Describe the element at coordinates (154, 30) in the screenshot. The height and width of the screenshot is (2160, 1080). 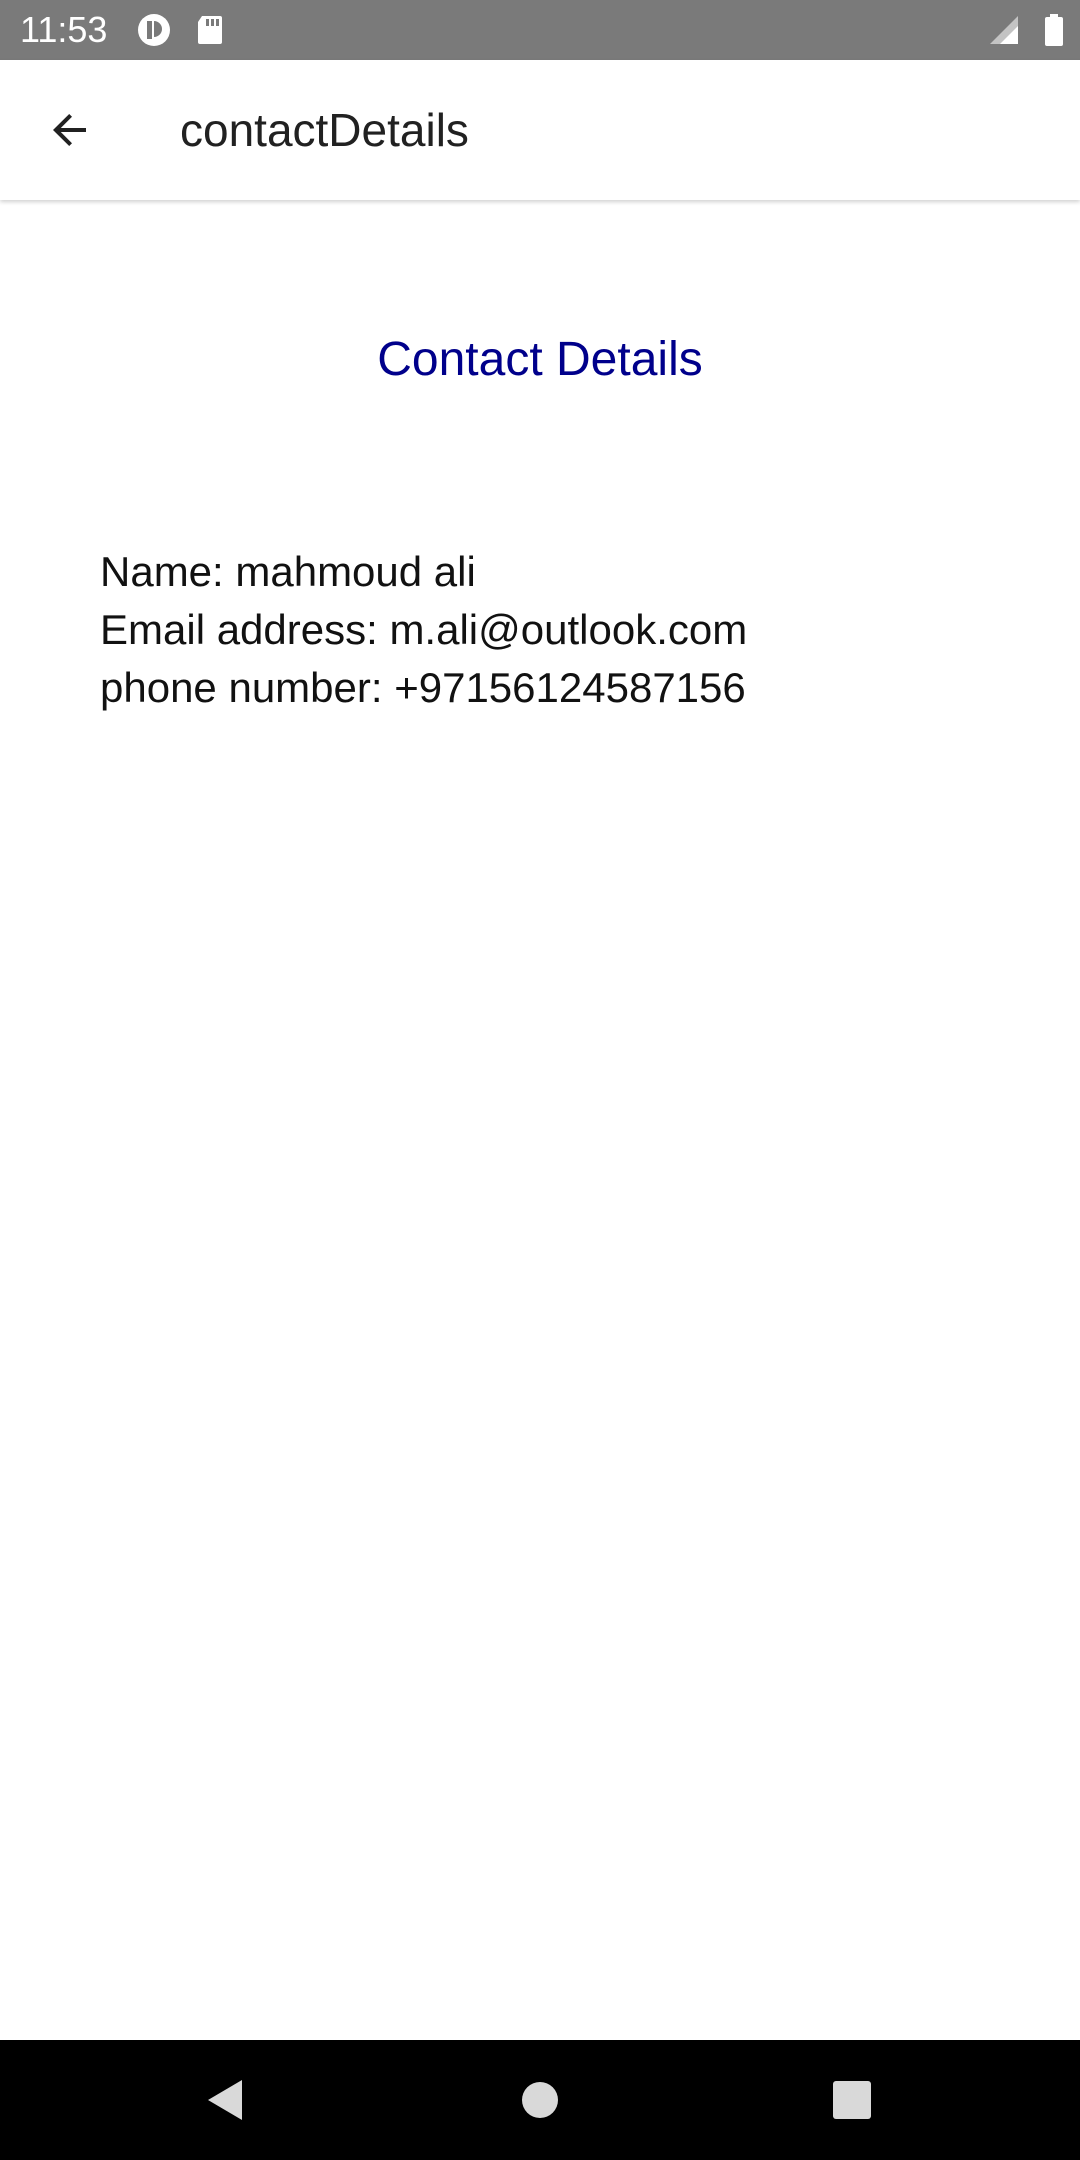
I see `app-notification-icon` at that location.